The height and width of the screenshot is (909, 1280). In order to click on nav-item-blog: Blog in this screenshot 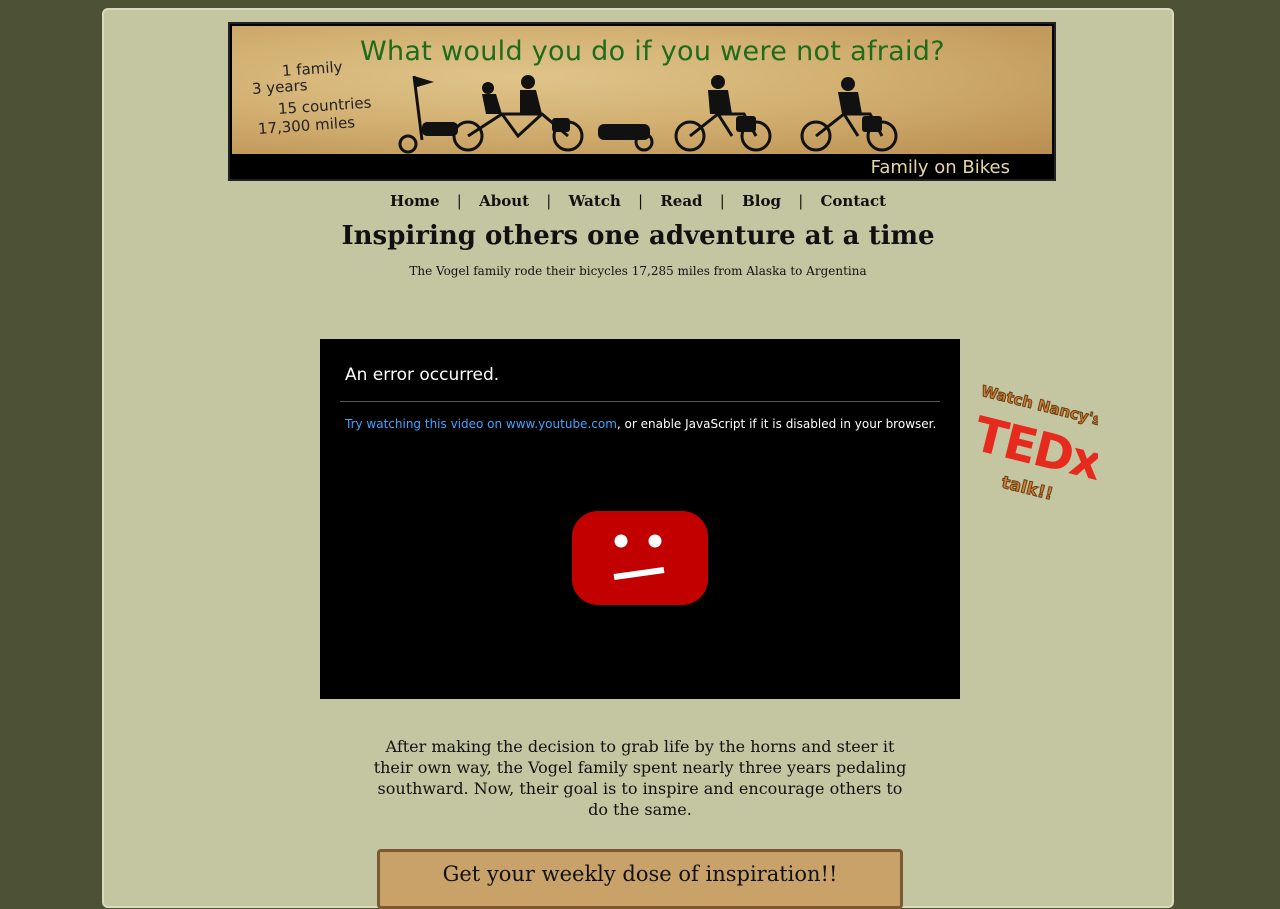, I will do `click(761, 201)`.